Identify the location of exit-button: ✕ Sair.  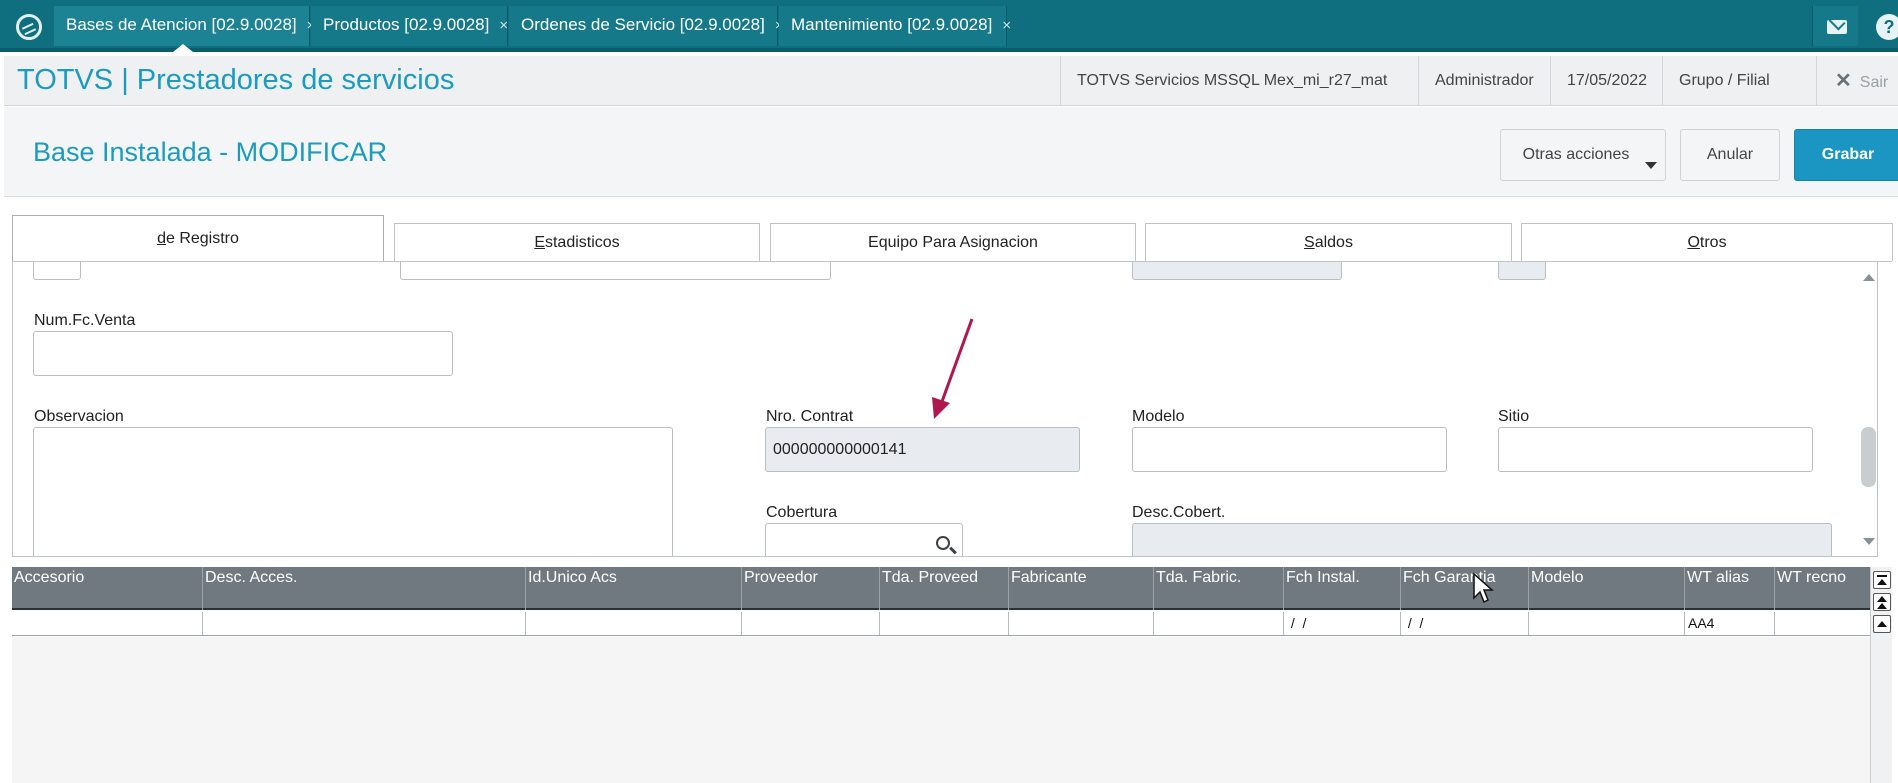
(1852, 81).